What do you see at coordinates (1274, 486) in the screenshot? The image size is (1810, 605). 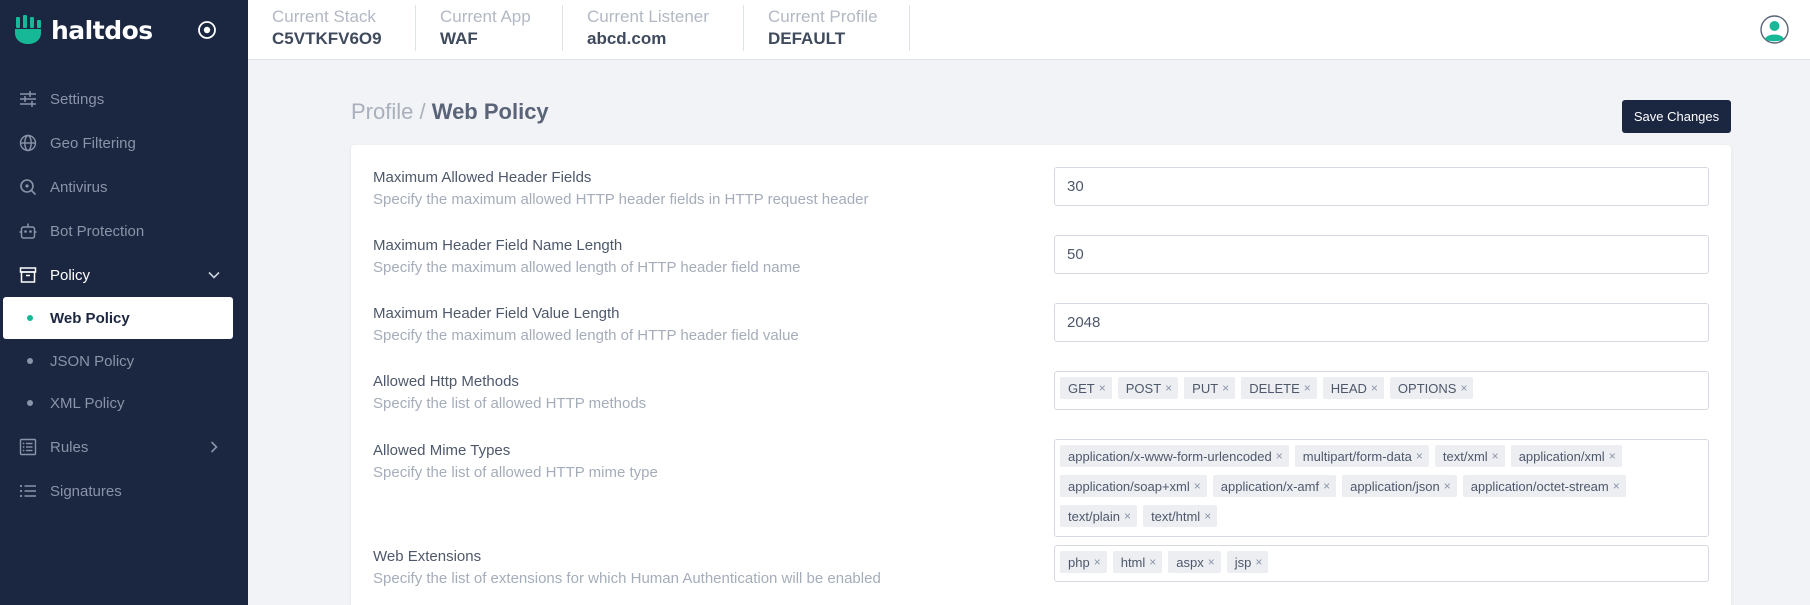 I see `tag: application/x-amf ×` at bounding box center [1274, 486].